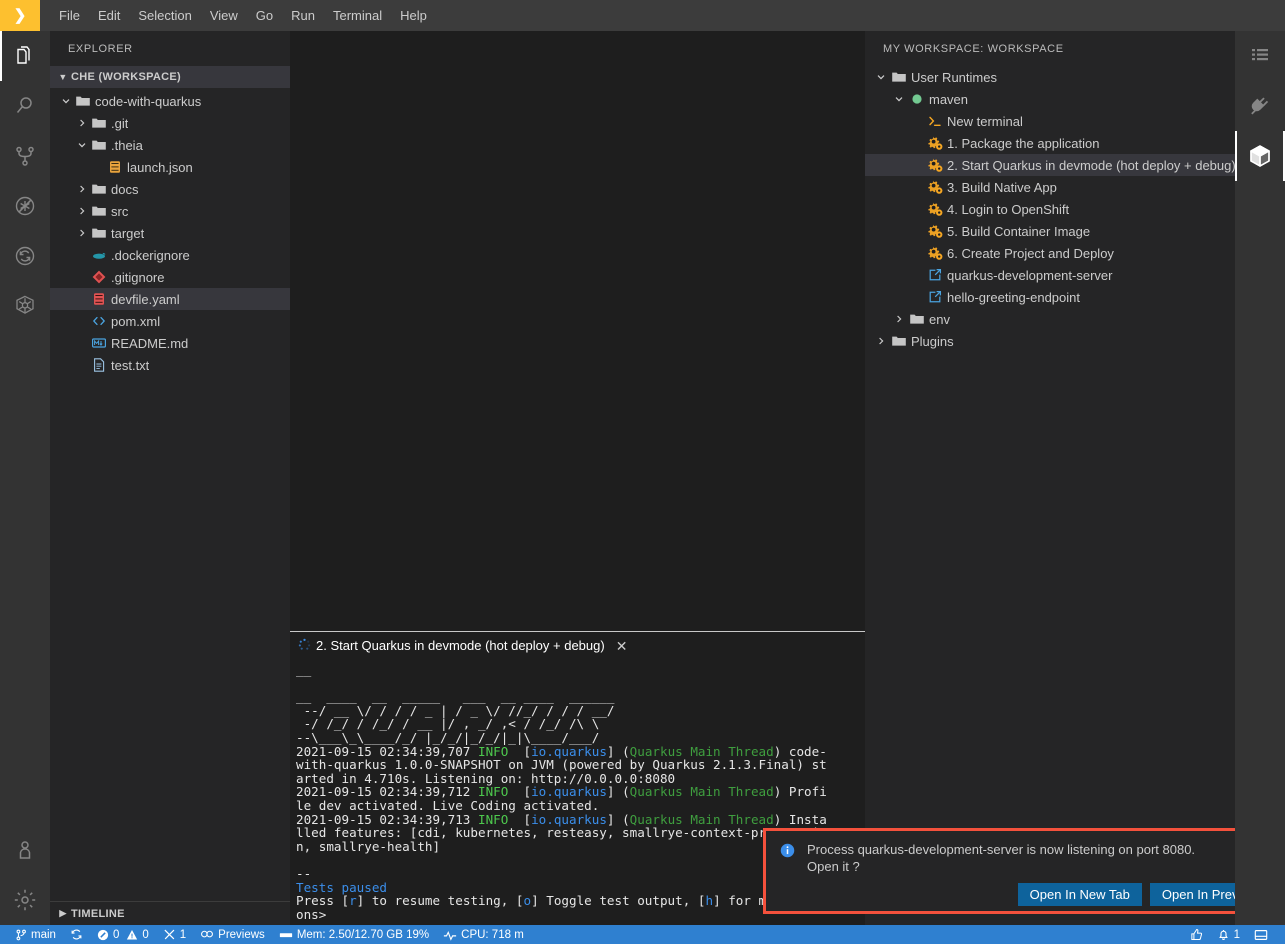 The height and width of the screenshot is (944, 1285). Describe the element at coordinates (150, 255) in the screenshot. I see `file-tree-label: .dockerignore` at that location.